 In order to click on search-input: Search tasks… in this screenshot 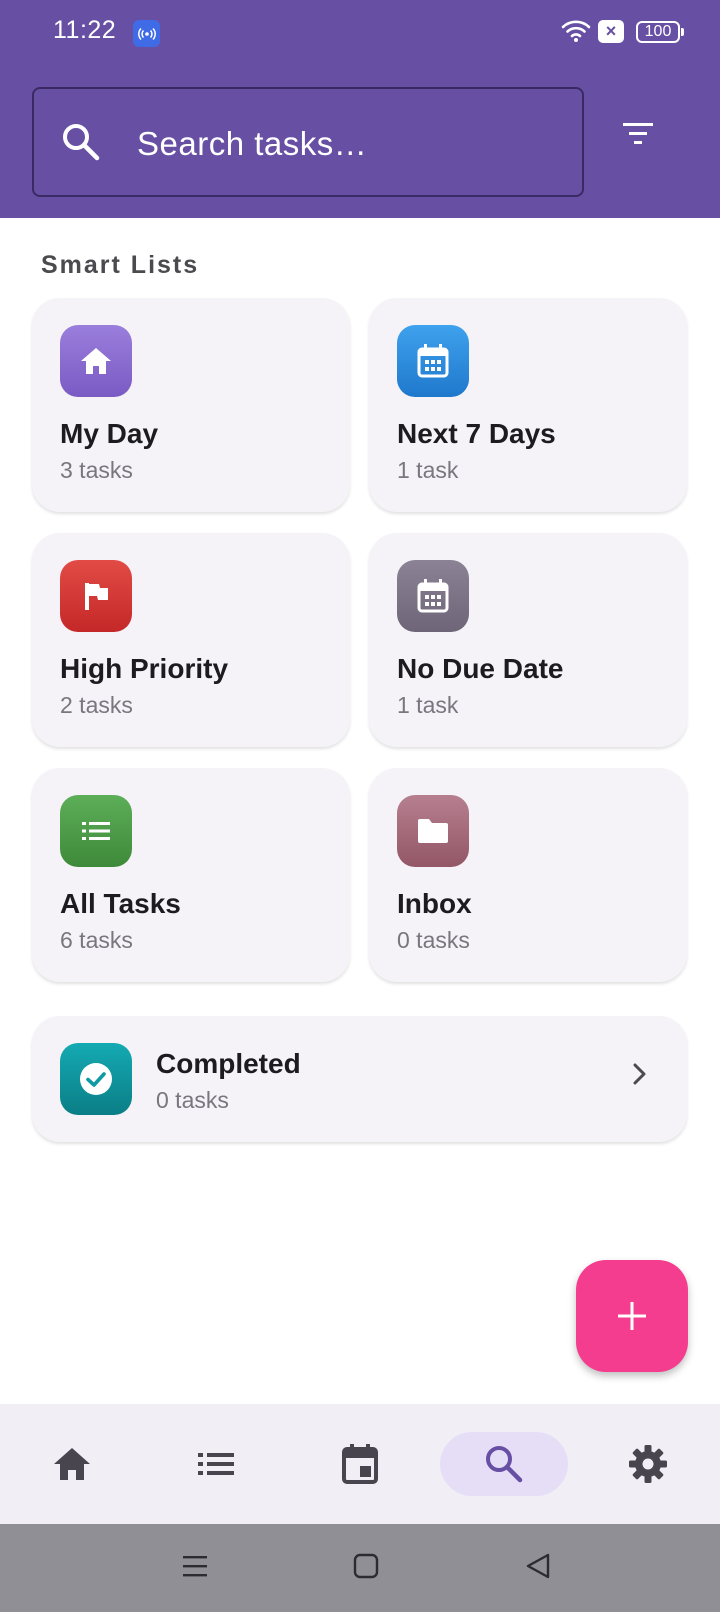, I will do `click(308, 142)`.